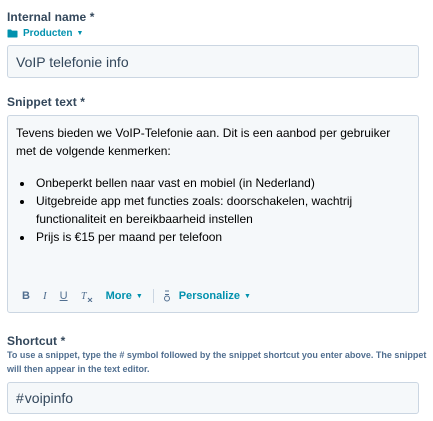  I want to click on italic-button: I, so click(45, 296).